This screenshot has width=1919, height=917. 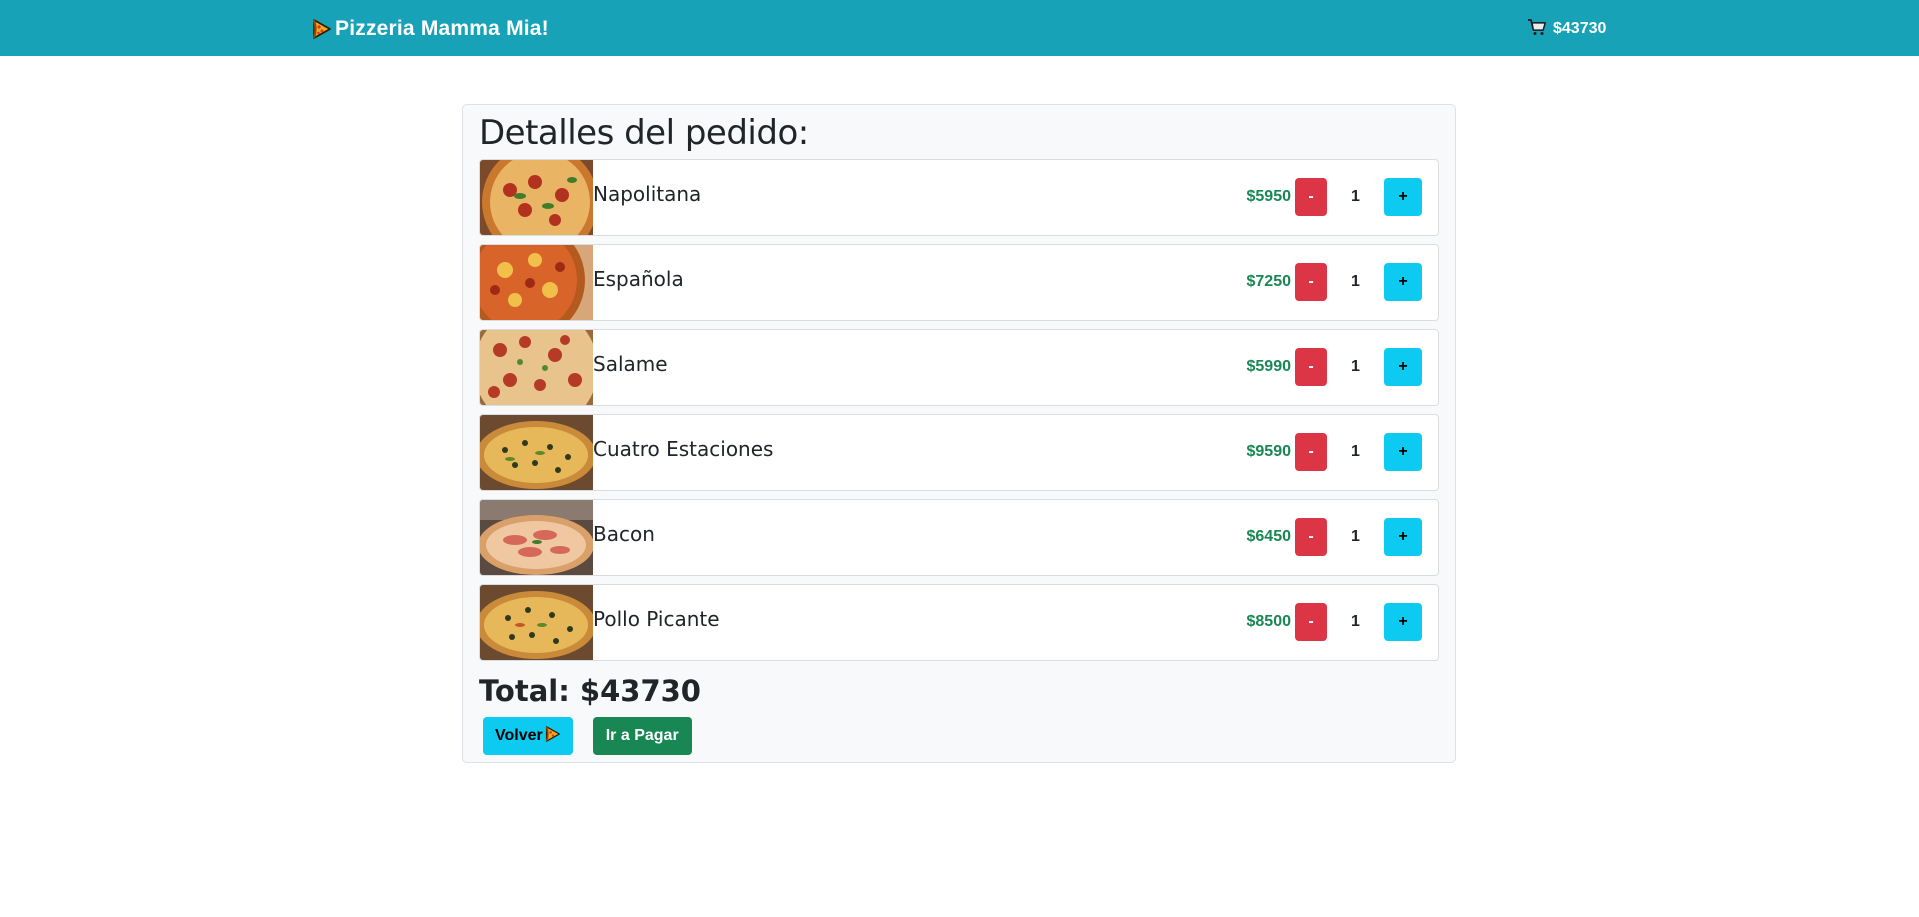 What do you see at coordinates (1269, 366) in the screenshot?
I see `item-price: $5990` at bounding box center [1269, 366].